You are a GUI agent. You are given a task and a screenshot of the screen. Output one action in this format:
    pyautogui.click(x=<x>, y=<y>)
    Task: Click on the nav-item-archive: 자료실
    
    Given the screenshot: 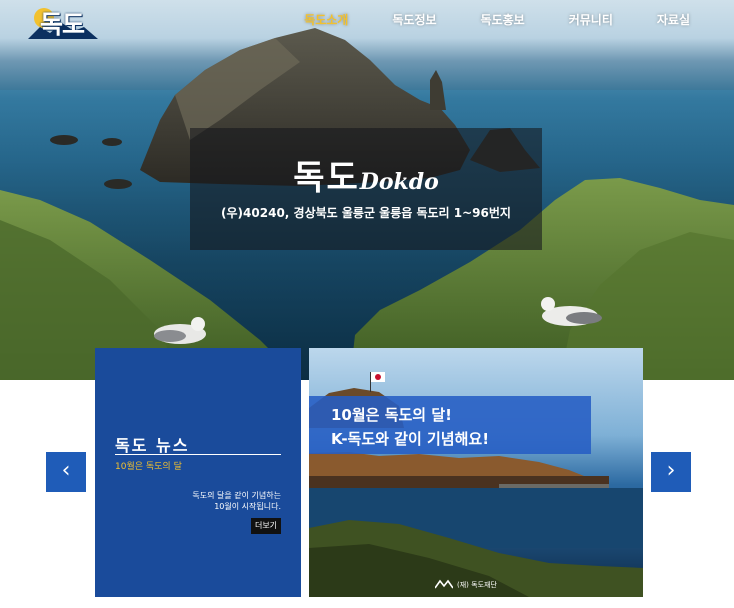 What is the action you would take?
    pyautogui.click(x=673, y=21)
    